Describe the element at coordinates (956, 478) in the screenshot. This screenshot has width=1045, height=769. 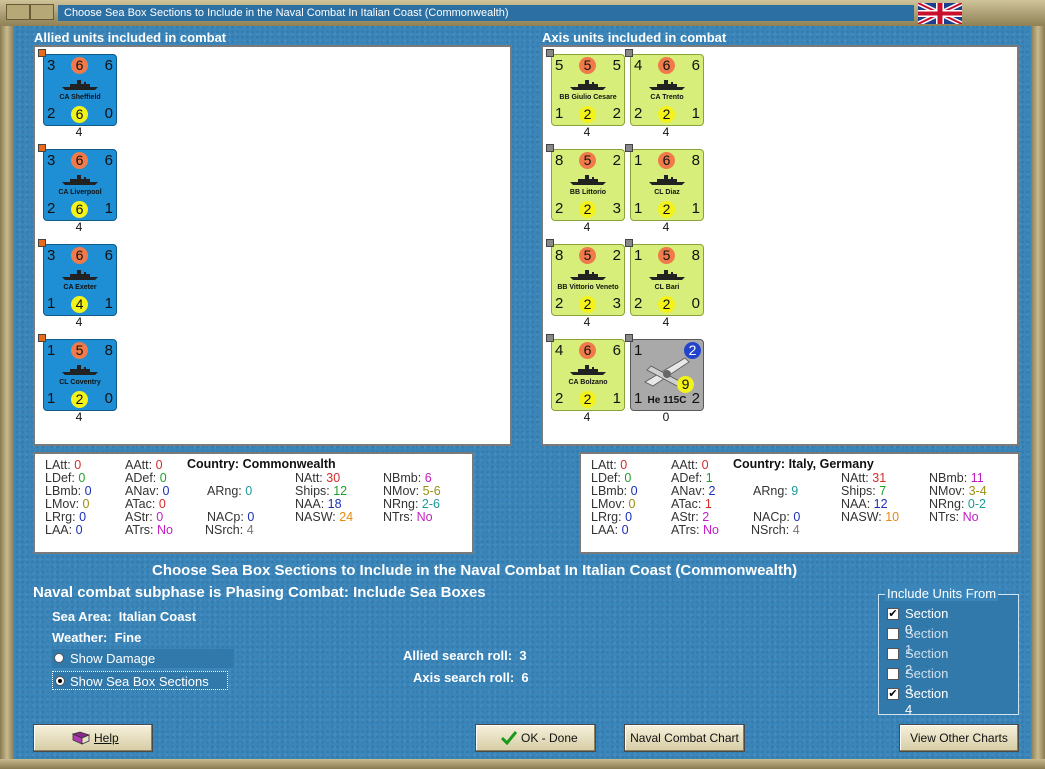
I see `stat-nbmb: NBmb: 11` at that location.